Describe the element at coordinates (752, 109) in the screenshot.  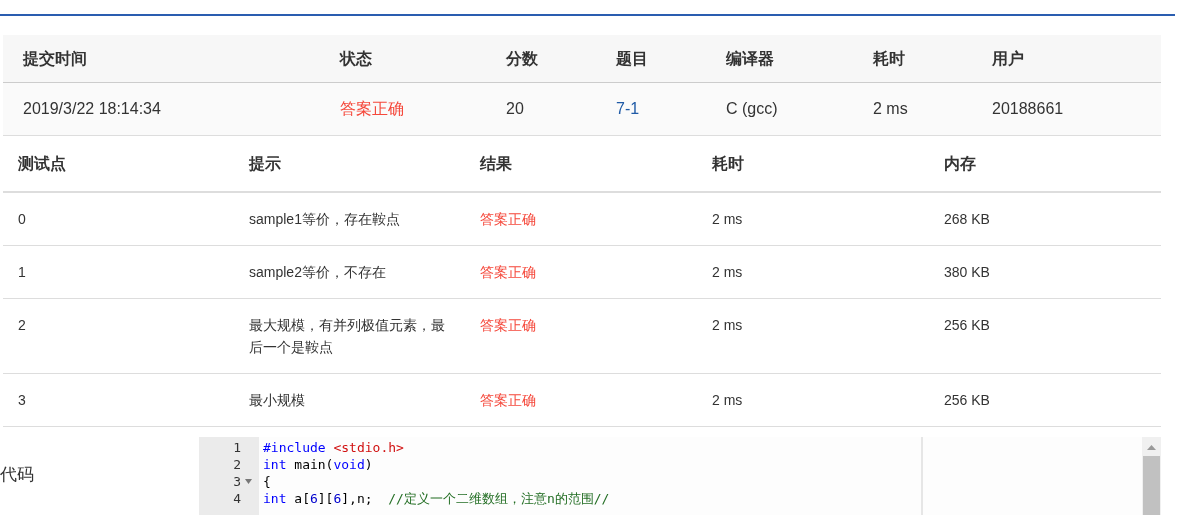
I see `table-cell-text: C (gcc)` at that location.